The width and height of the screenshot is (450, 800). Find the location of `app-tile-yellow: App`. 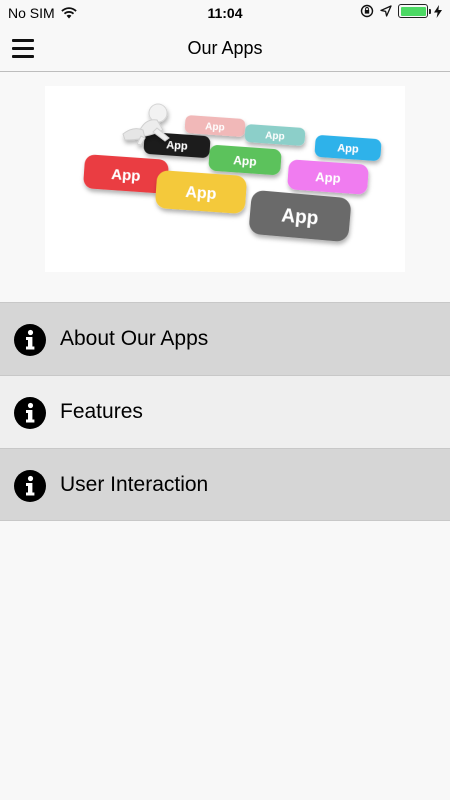

app-tile-yellow: App is located at coordinates (201, 192).